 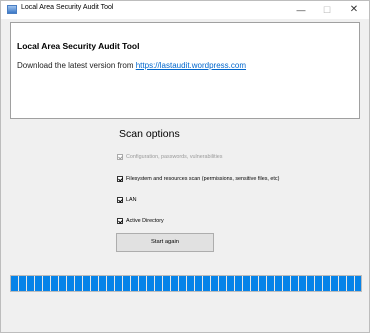 I want to click on download-link: https://lastaudit.wordpress.com, so click(x=191, y=65).